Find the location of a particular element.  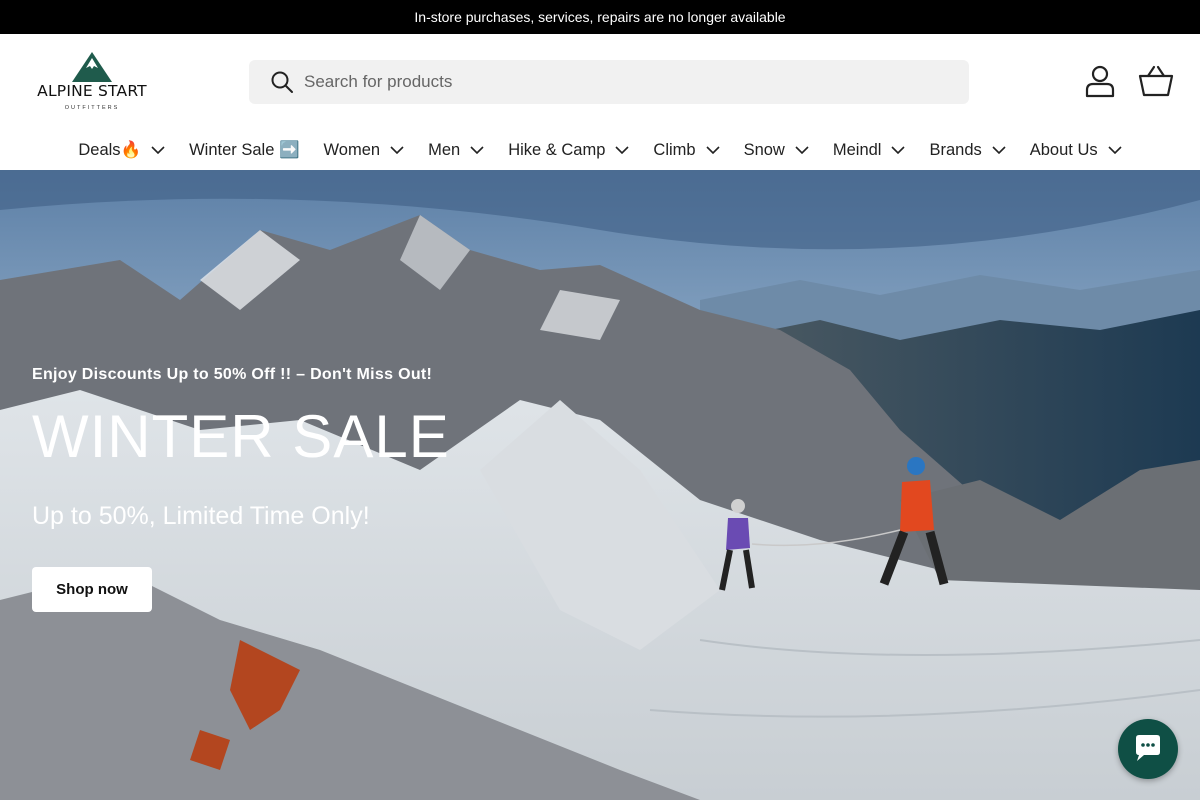

nav-item-winter-sale: Winter Sale ➡️ is located at coordinates (244, 150).